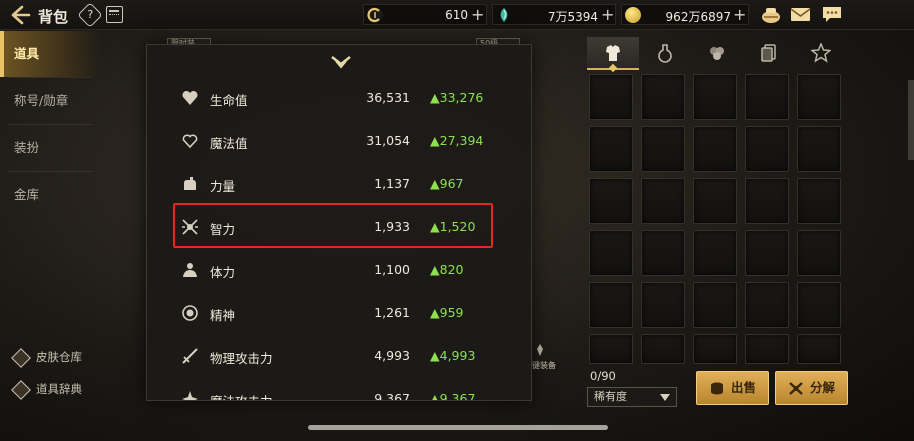 This screenshot has height=441, width=914. I want to click on add-gold-coin-button: +, so click(739, 14).